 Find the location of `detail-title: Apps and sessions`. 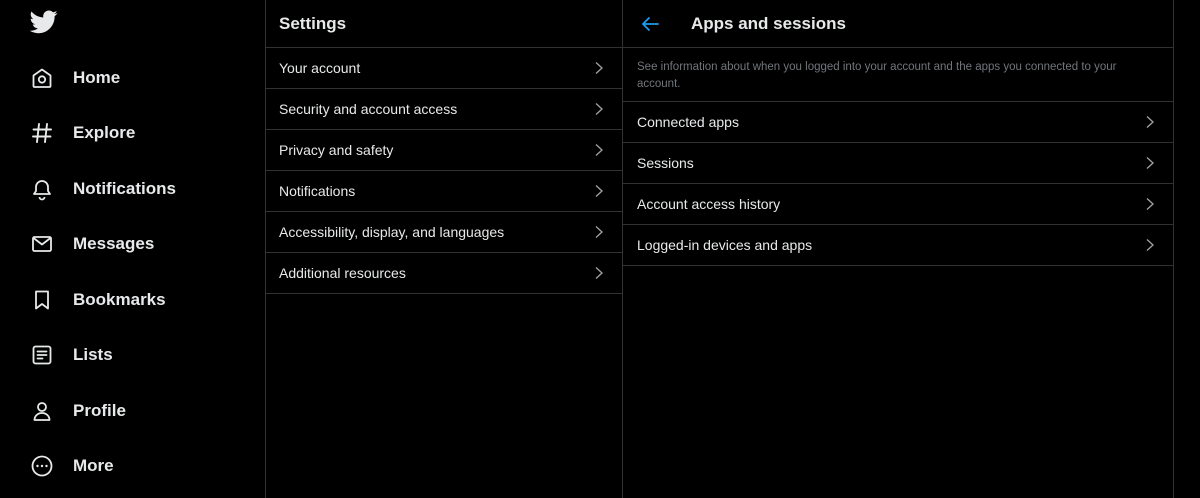

detail-title: Apps and sessions is located at coordinates (768, 23).